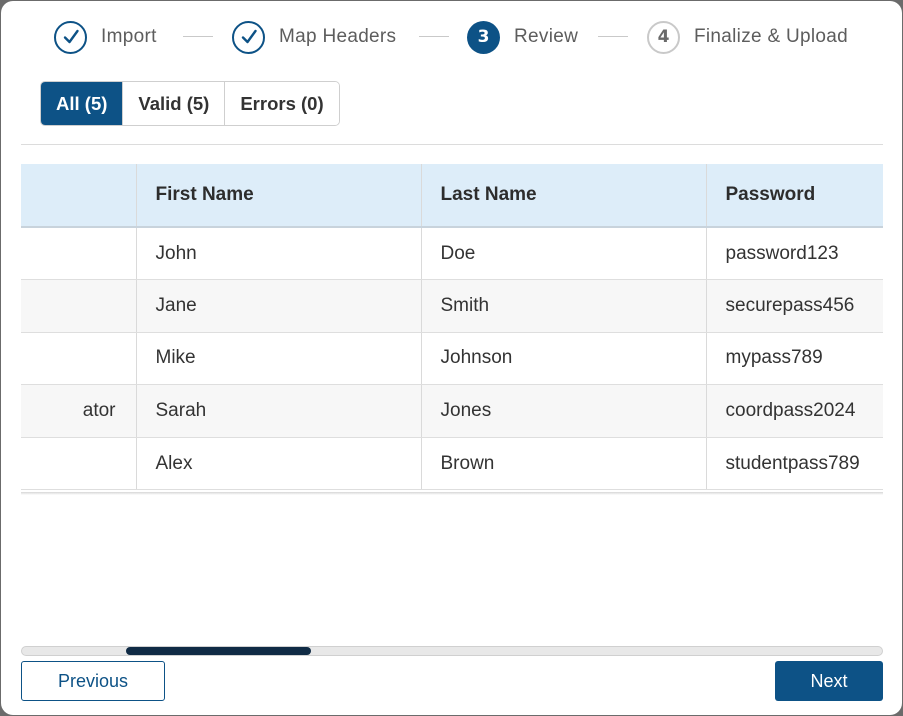 The height and width of the screenshot is (716, 903). I want to click on horizontal-scrollbar, so click(452, 651).